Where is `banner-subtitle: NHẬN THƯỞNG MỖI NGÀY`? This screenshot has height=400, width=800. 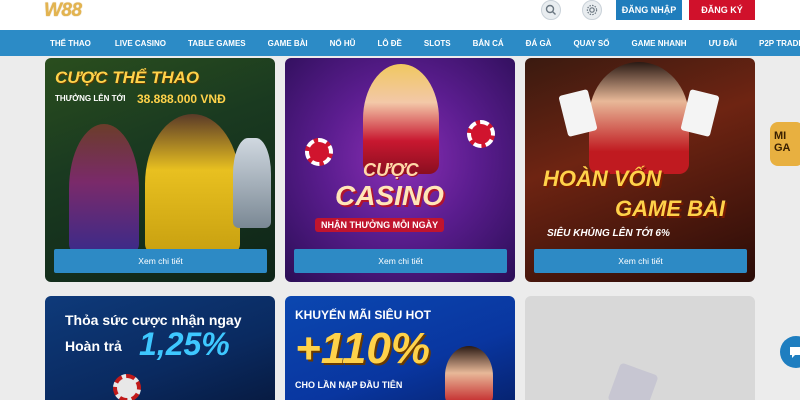
banner-subtitle: NHẬN THƯỞNG MỖI NGÀY is located at coordinates (380, 225).